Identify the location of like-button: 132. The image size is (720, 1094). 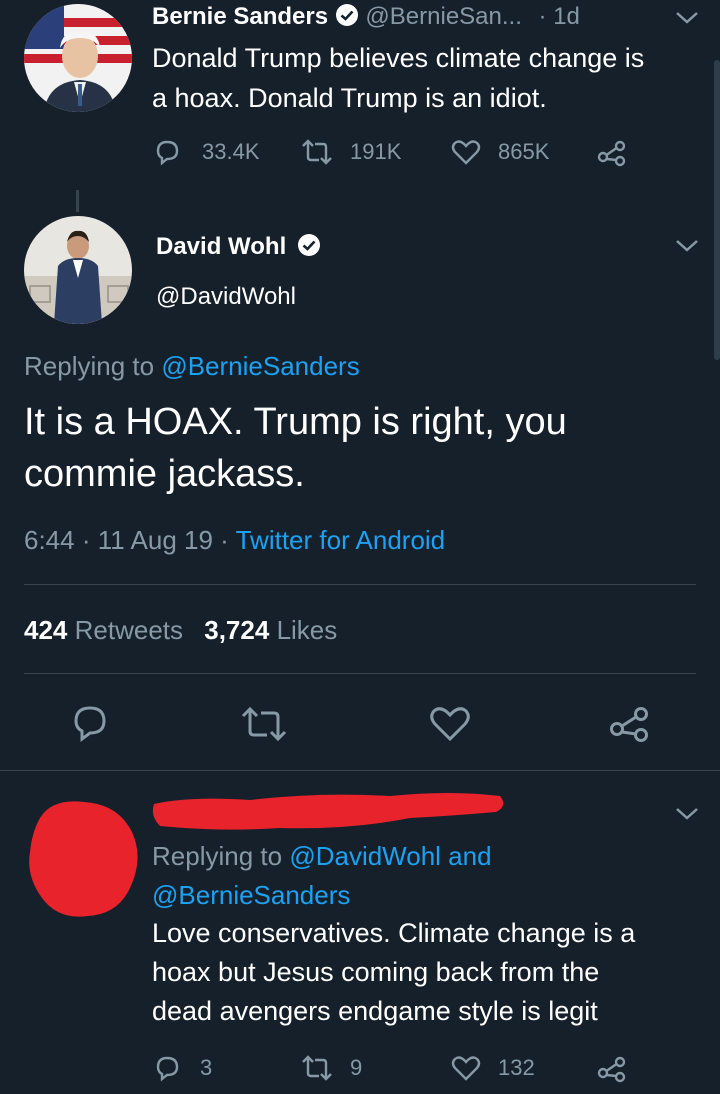
(492, 1068).